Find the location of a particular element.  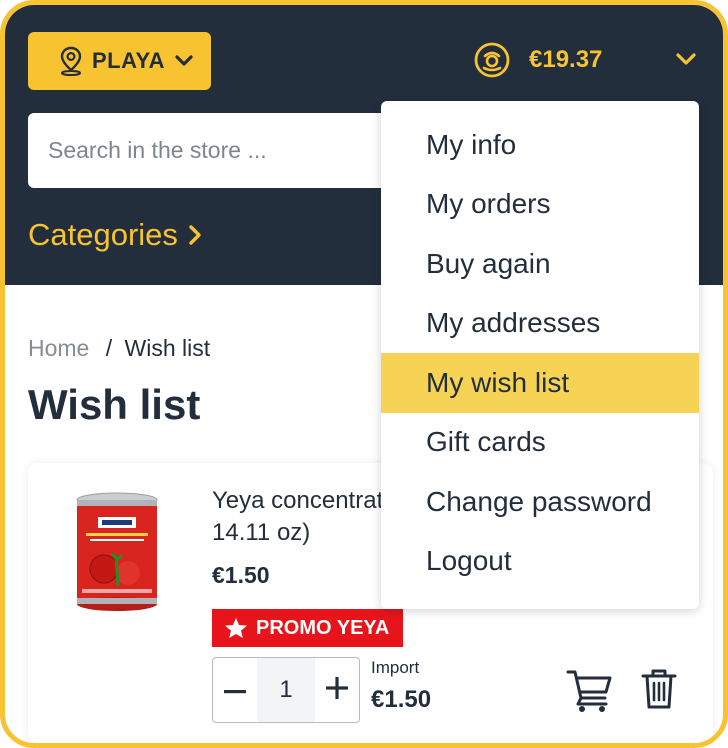

decrease-quantity-button is located at coordinates (235, 690).